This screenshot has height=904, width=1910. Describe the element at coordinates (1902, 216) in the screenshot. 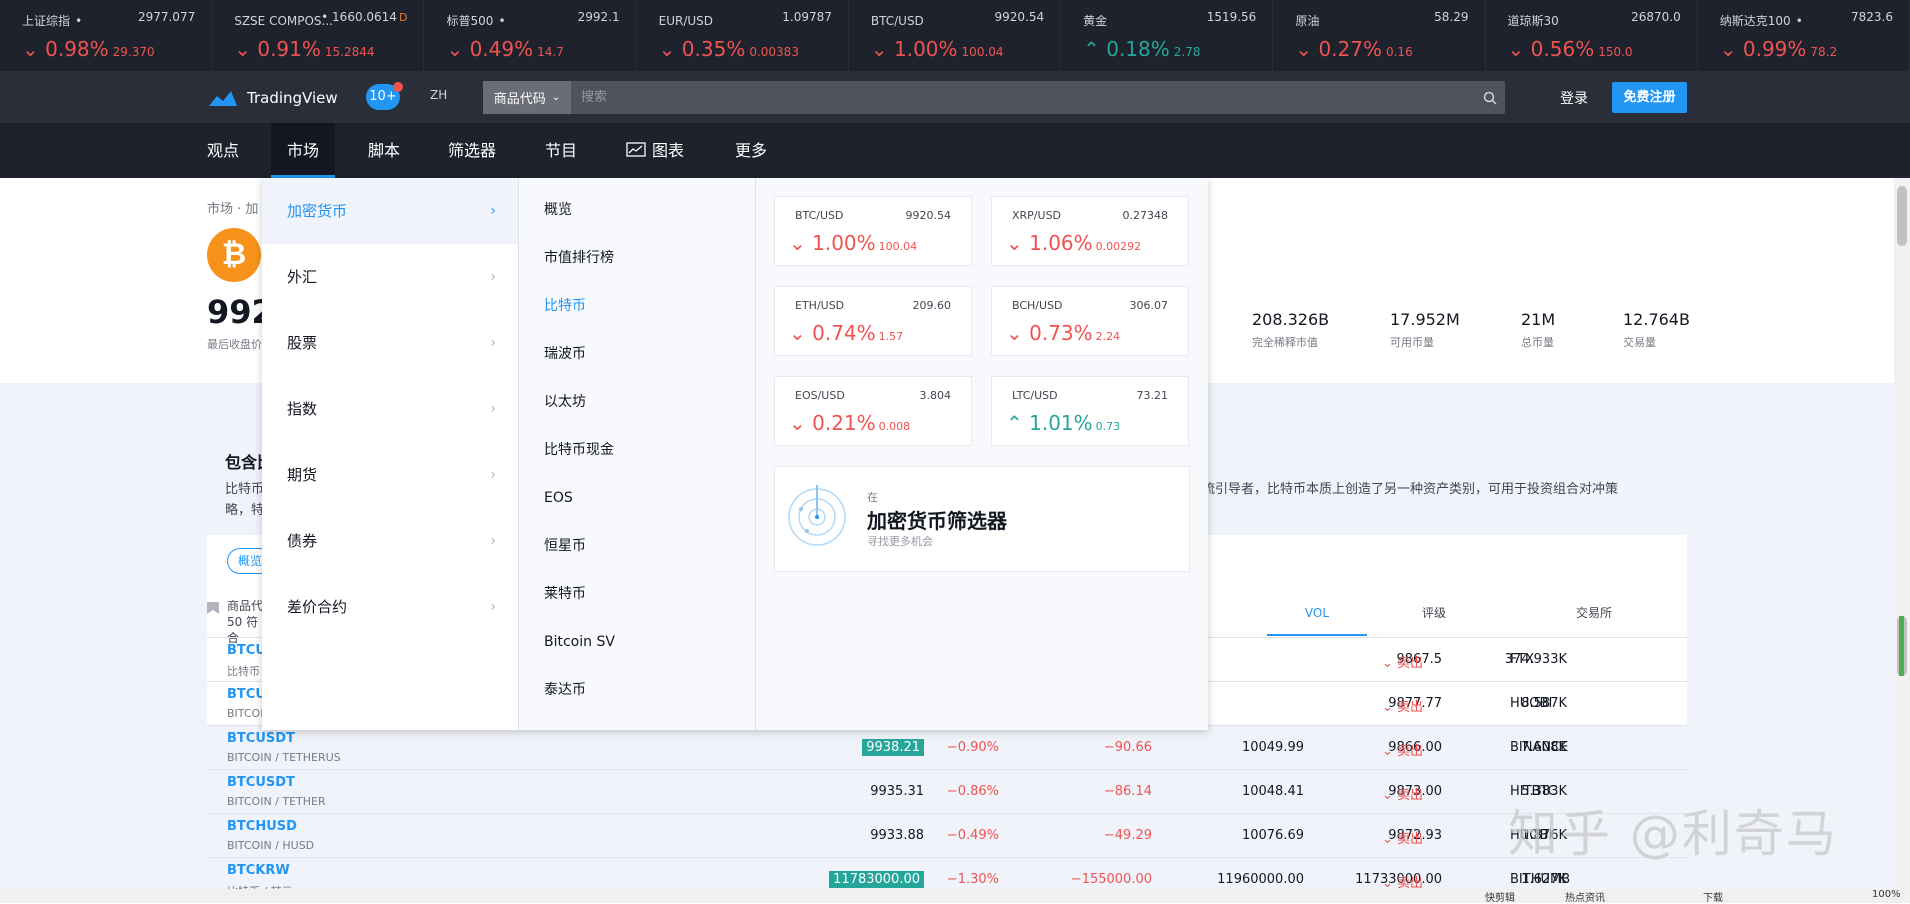

I see `scroll-thumb` at that location.